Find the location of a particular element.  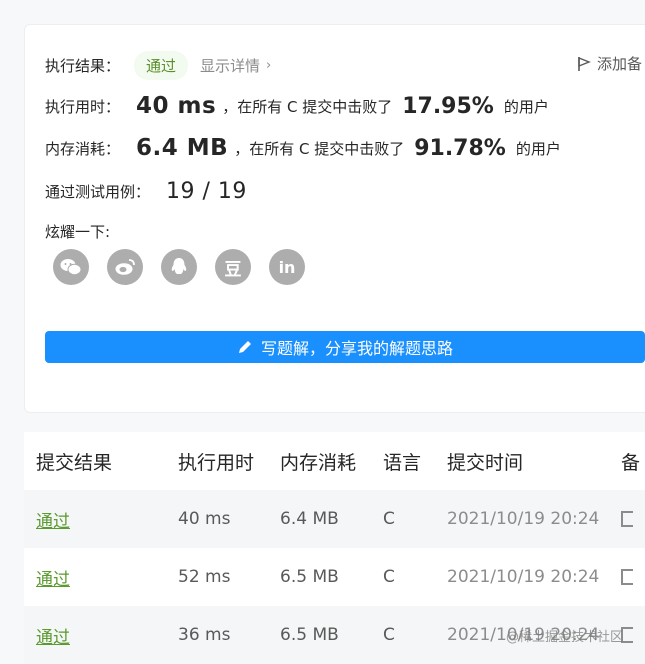

header-result: 提交结果 is located at coordinates (74, 461).